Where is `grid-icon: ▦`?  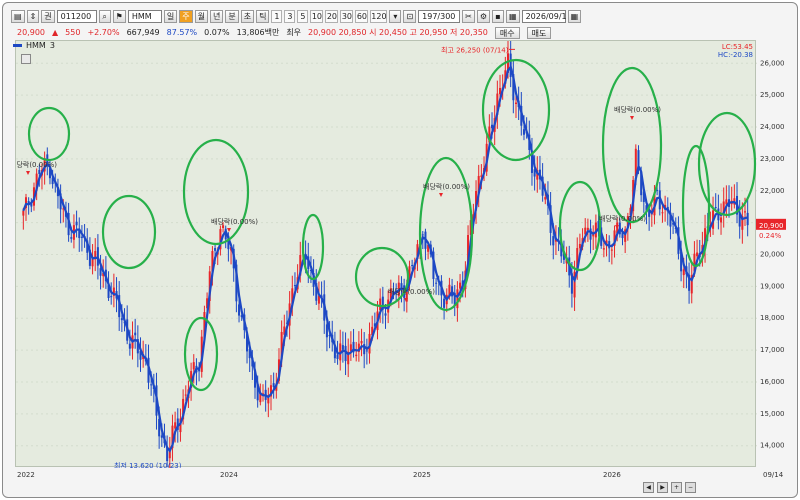
grid-icon: ▦ is located at coordinates (574, 16).